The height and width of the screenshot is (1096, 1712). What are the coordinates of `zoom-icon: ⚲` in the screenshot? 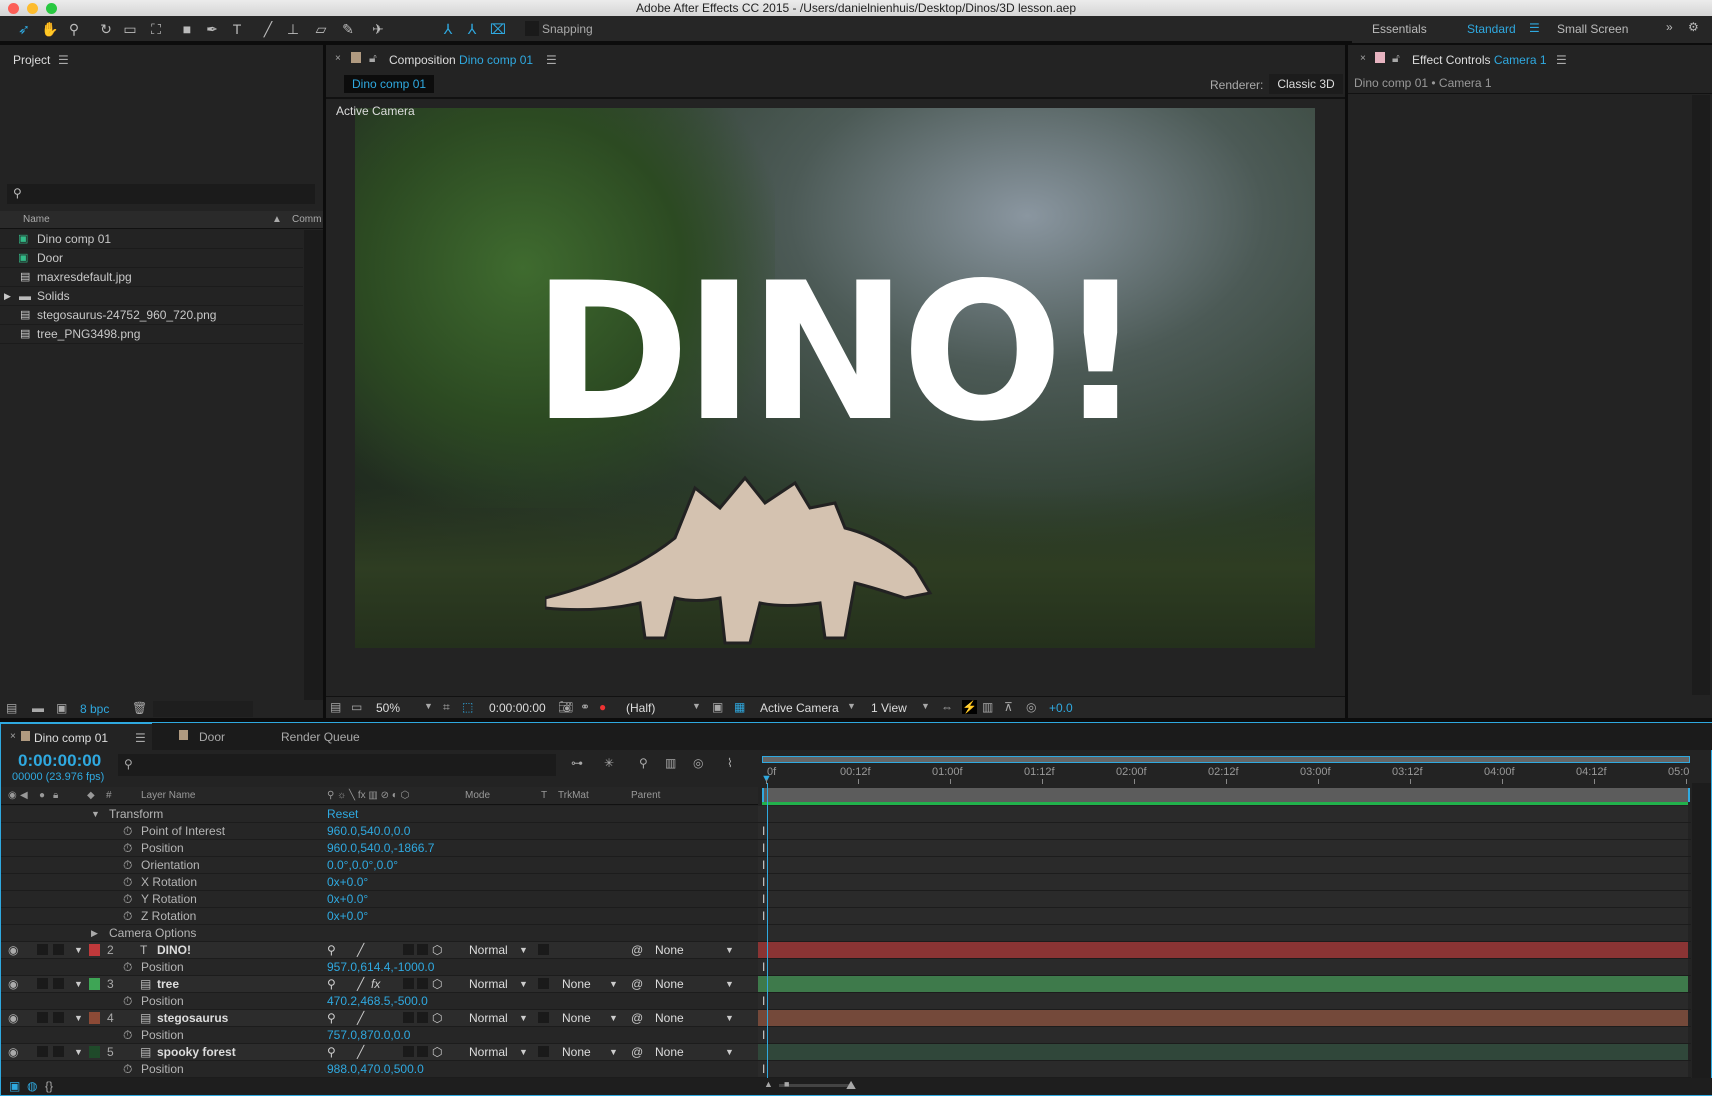 It's located at (74, 29).